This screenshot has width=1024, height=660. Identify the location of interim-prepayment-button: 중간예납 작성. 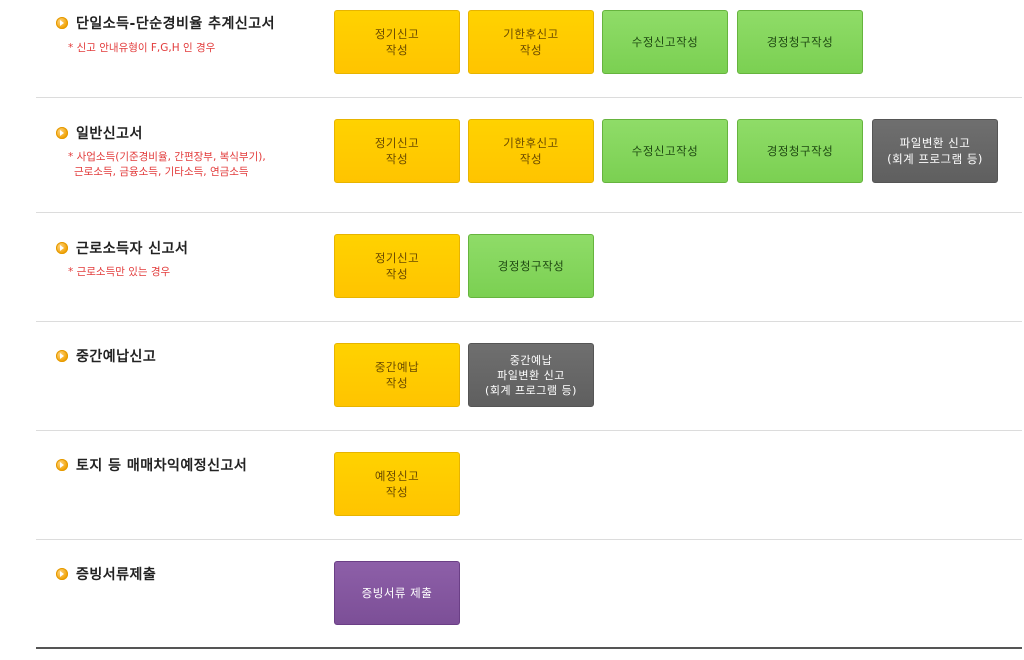
(397, 375).